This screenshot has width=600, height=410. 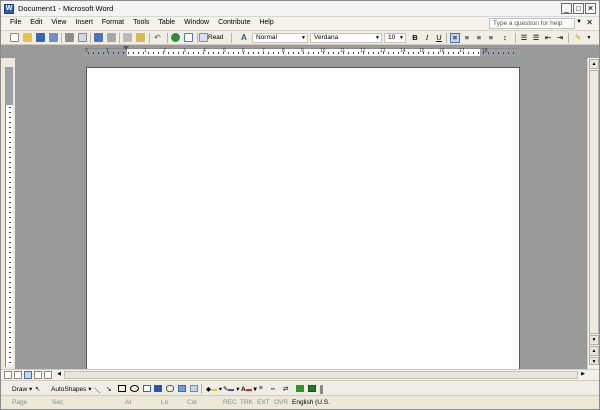 I want to click on line-style-icon: ≡, so click(x=261, y=388).